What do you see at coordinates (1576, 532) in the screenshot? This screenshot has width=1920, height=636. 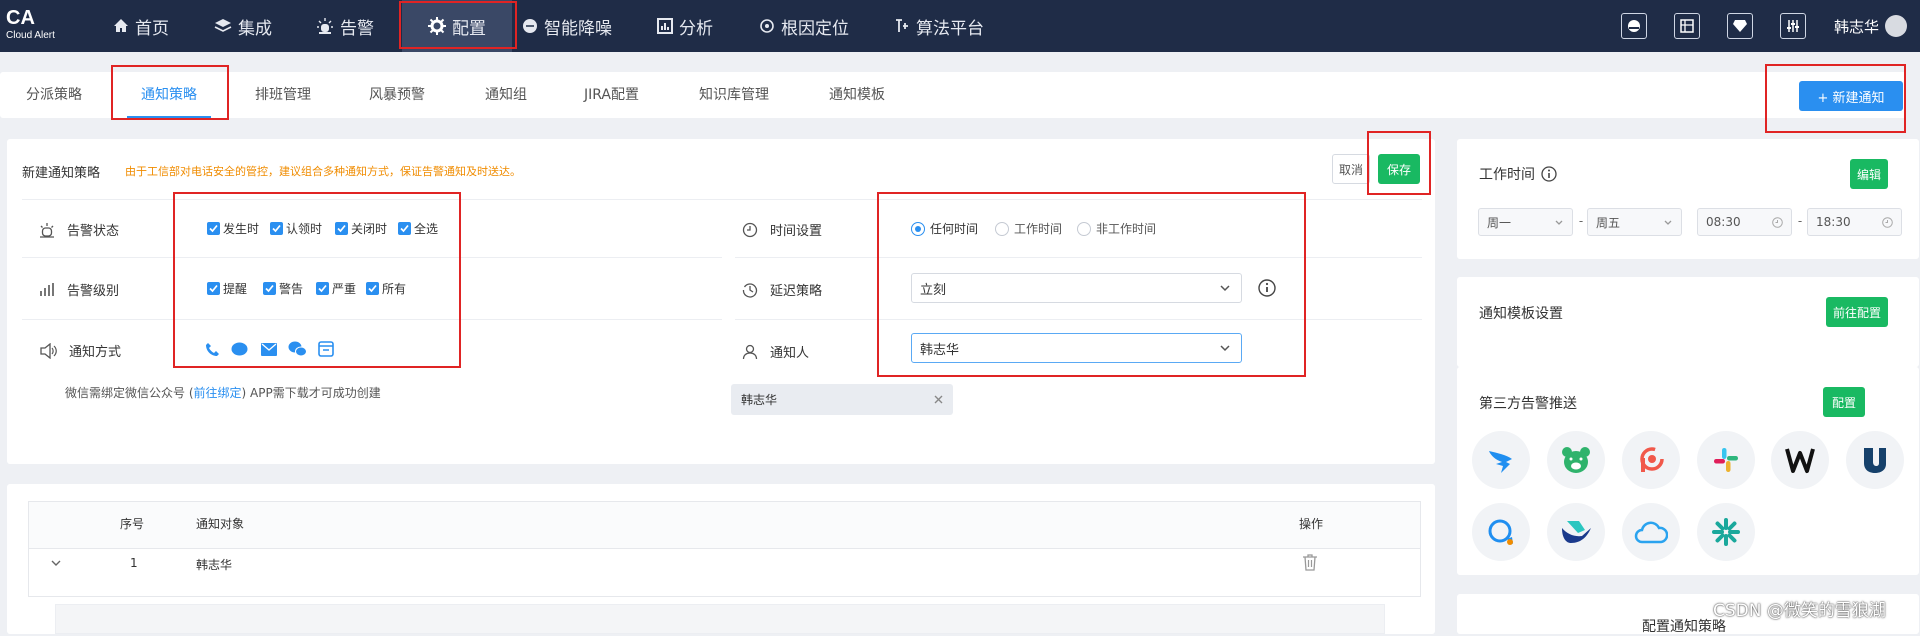 I see `feishu-icon` at bounding box center [1576, 532].